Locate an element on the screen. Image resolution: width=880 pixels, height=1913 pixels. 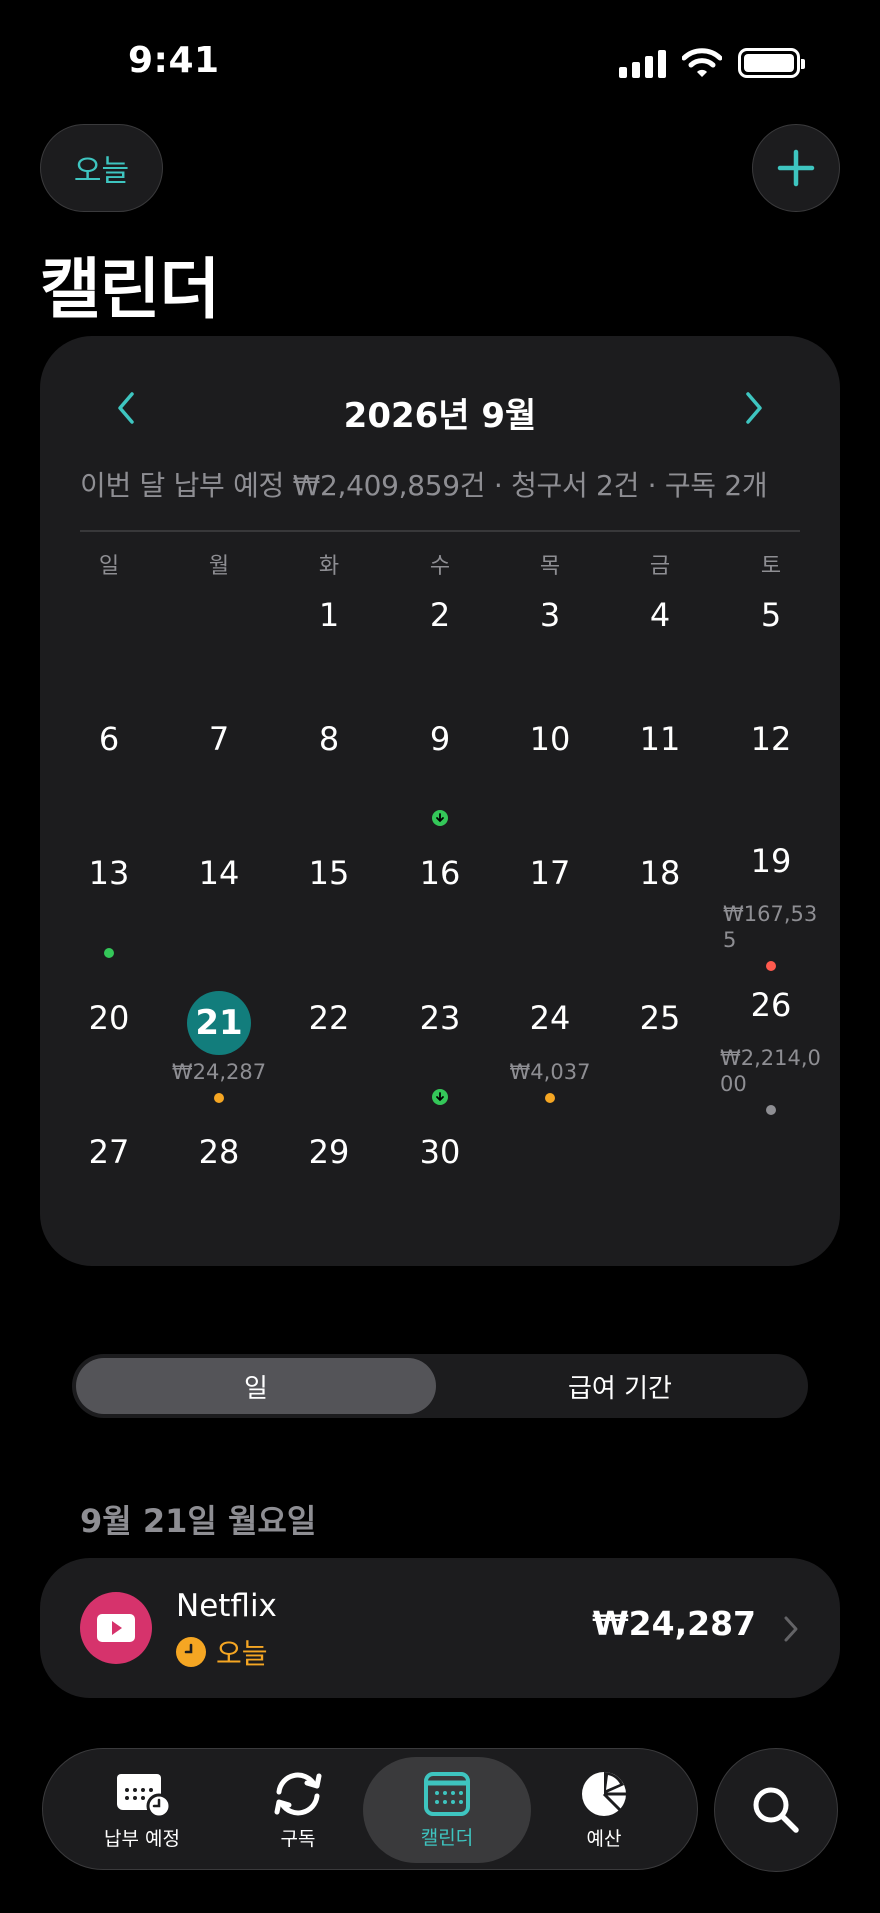
calendar-day: 18 is located at coordinates (660, 873).